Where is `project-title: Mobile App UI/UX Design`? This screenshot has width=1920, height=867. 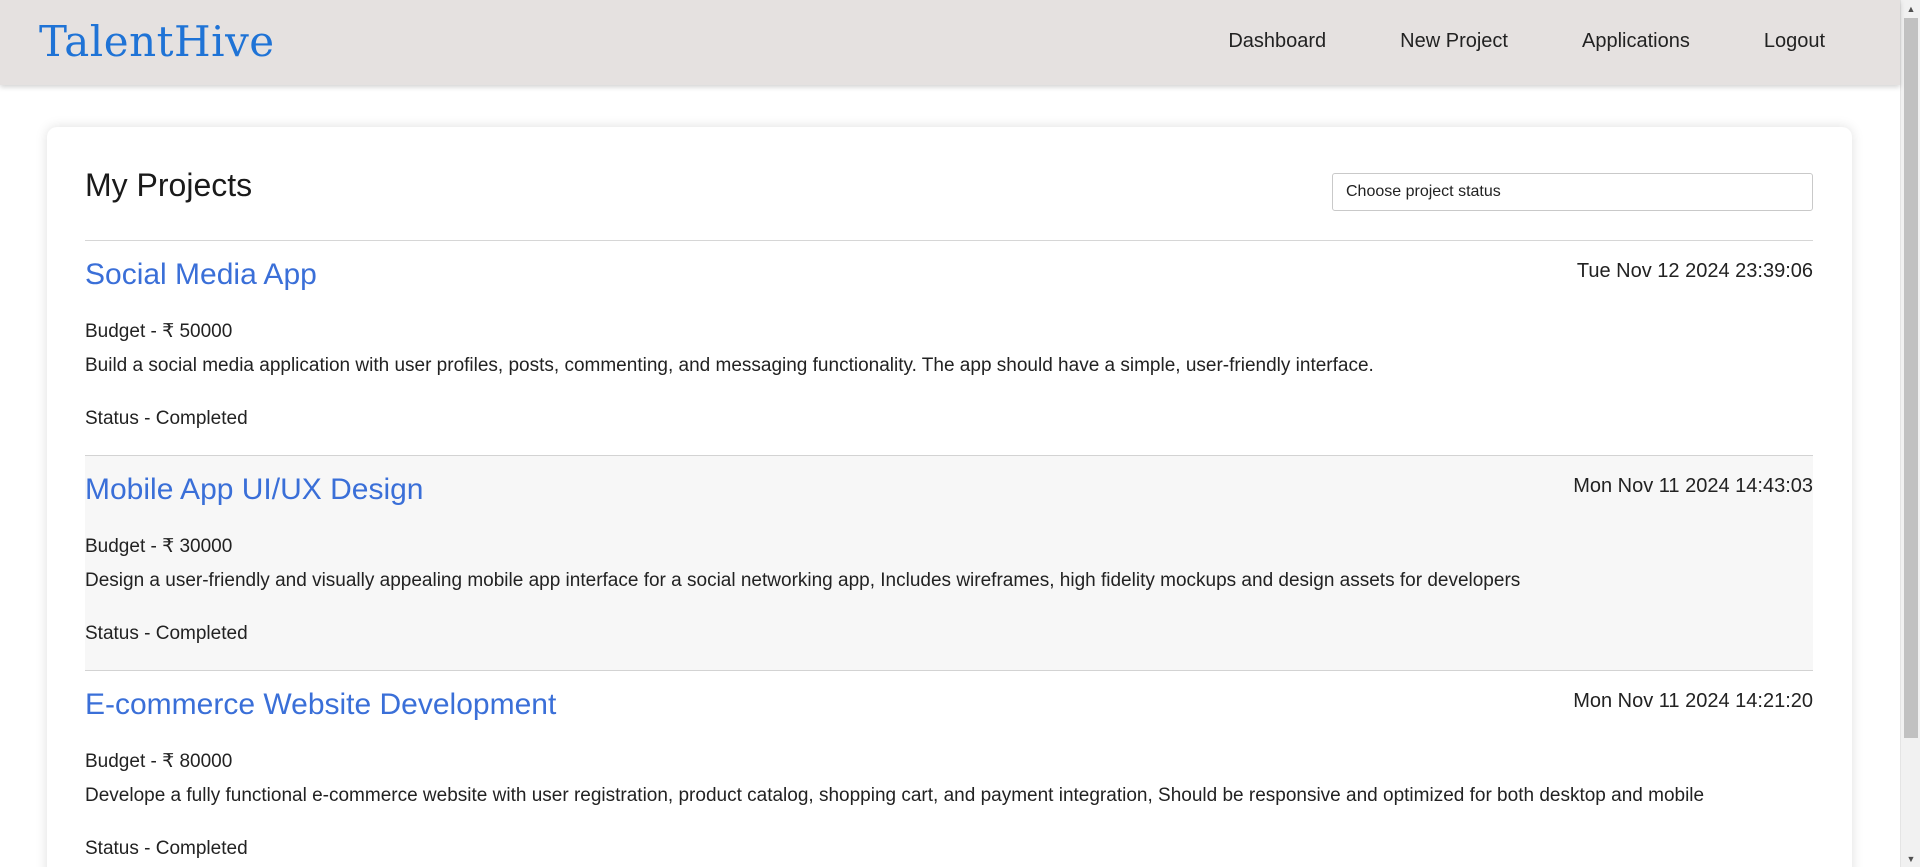
project-title: Mobile App UI/UX Design is located at coordinates (254, 490).